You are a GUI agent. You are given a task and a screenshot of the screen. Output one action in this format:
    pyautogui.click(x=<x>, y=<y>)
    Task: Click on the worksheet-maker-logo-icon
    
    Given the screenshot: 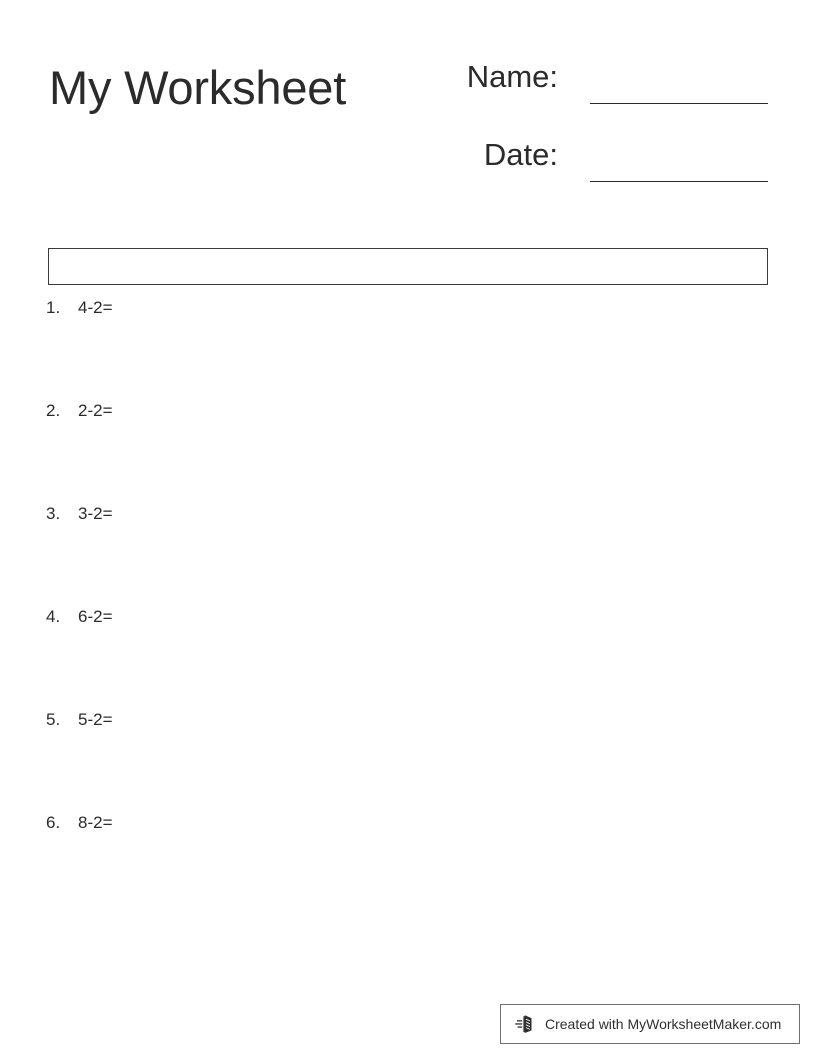 What is the action you would take?
    pyautogui.click(x=523, y=1024)
    